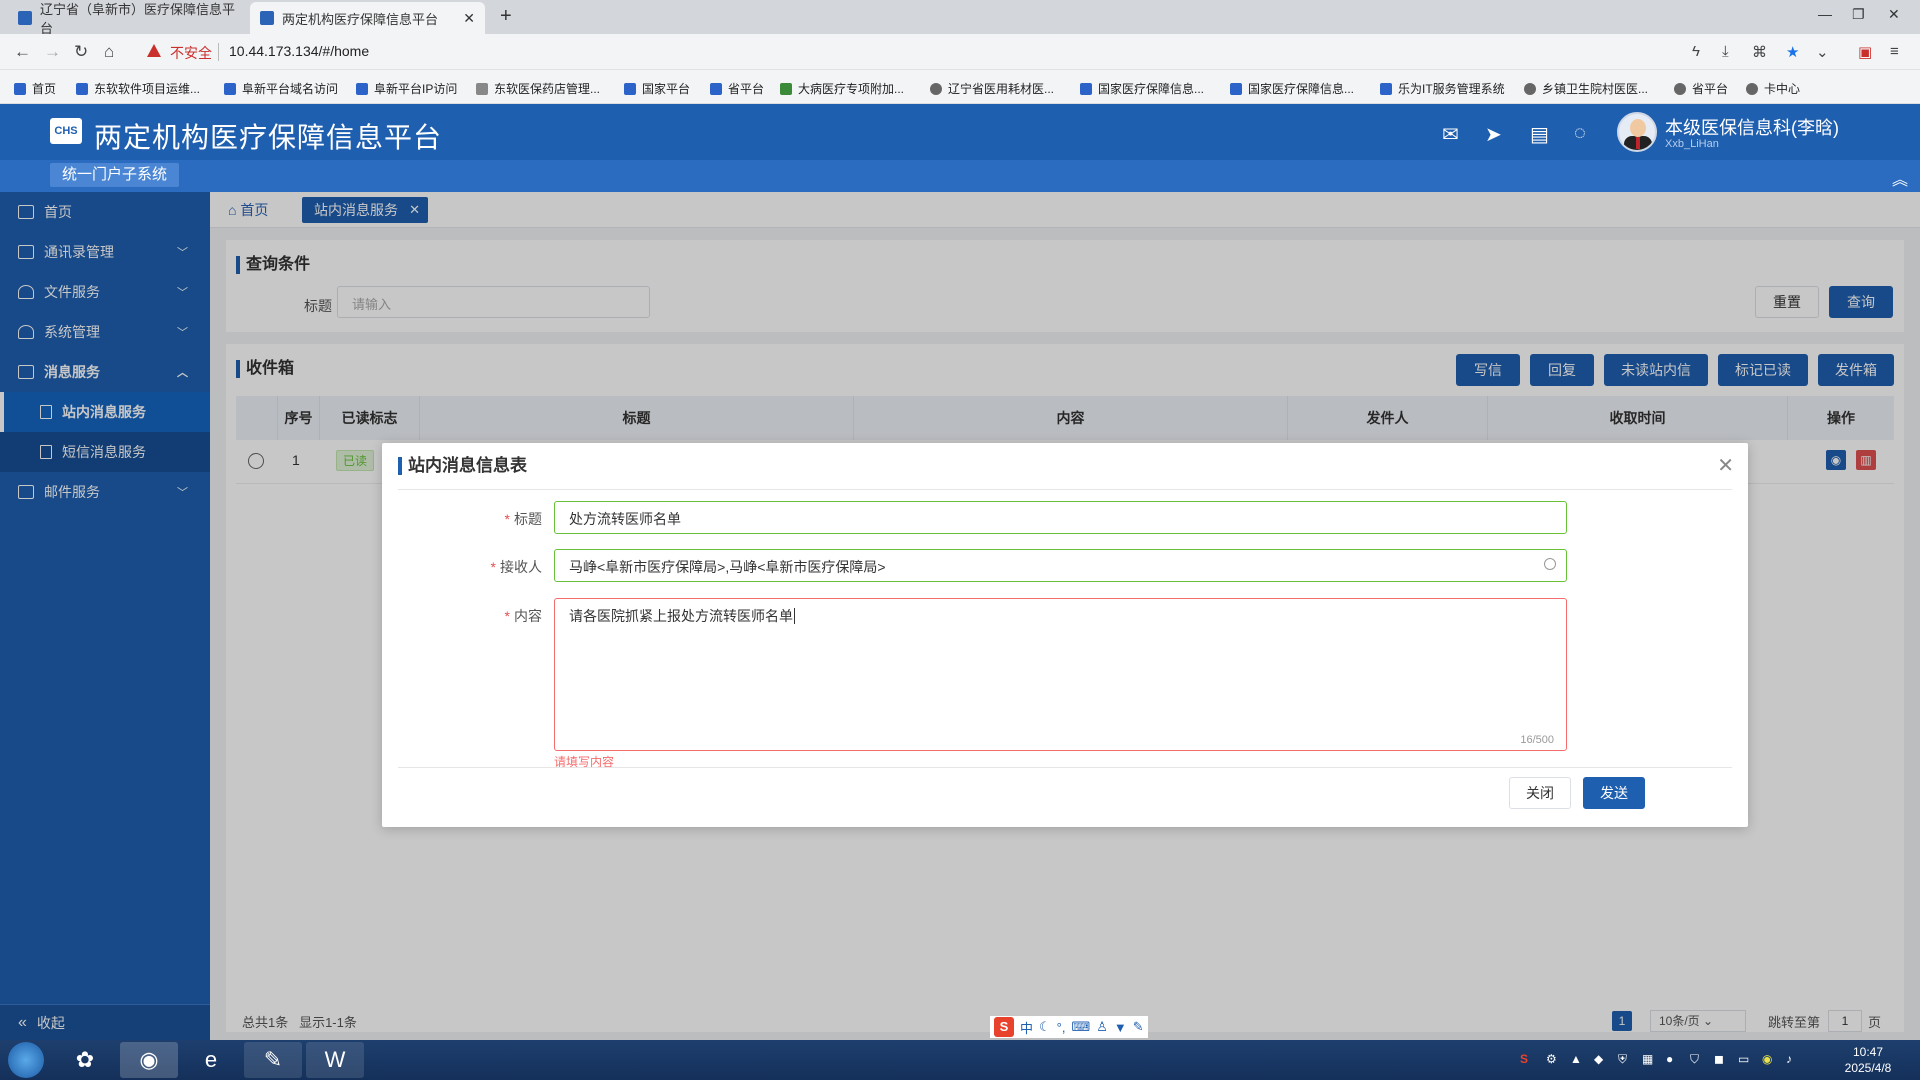 The image size is (1920, 1080). I want to click on bookmark: 国家平台, so click(657, 88).